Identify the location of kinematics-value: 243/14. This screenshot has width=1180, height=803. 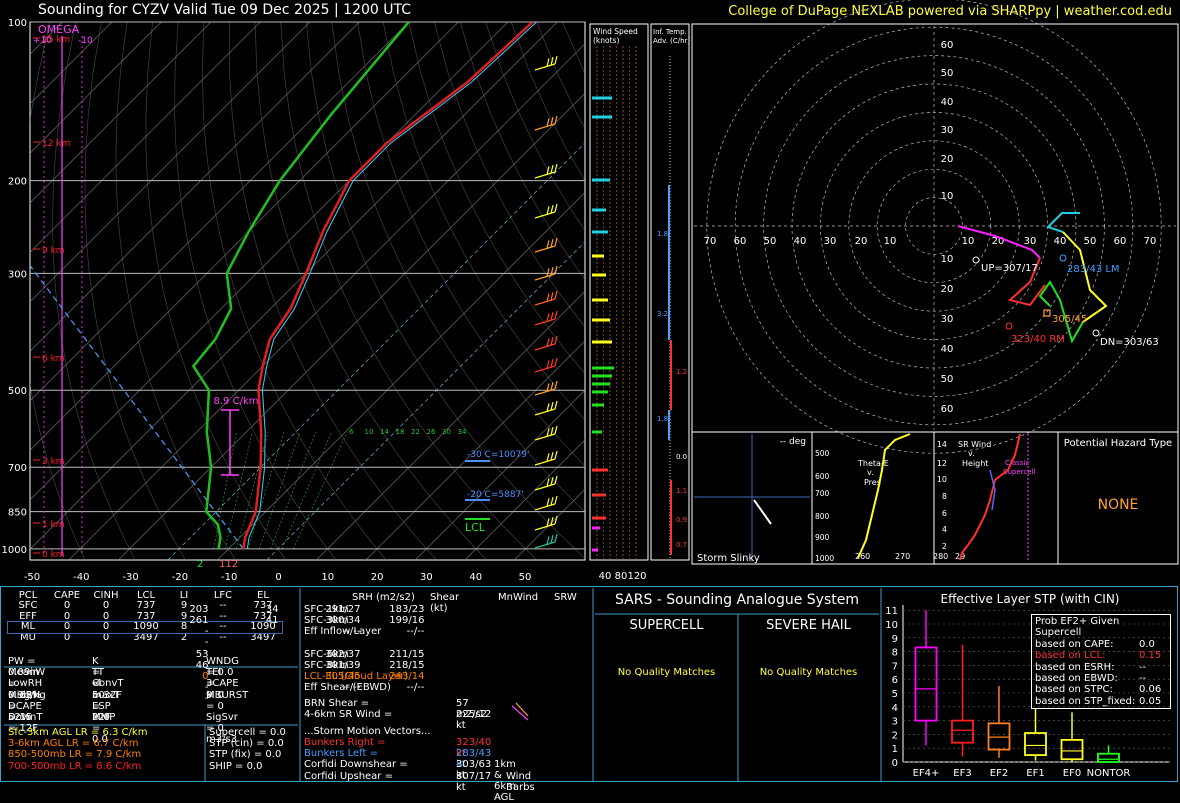
(407, 677).